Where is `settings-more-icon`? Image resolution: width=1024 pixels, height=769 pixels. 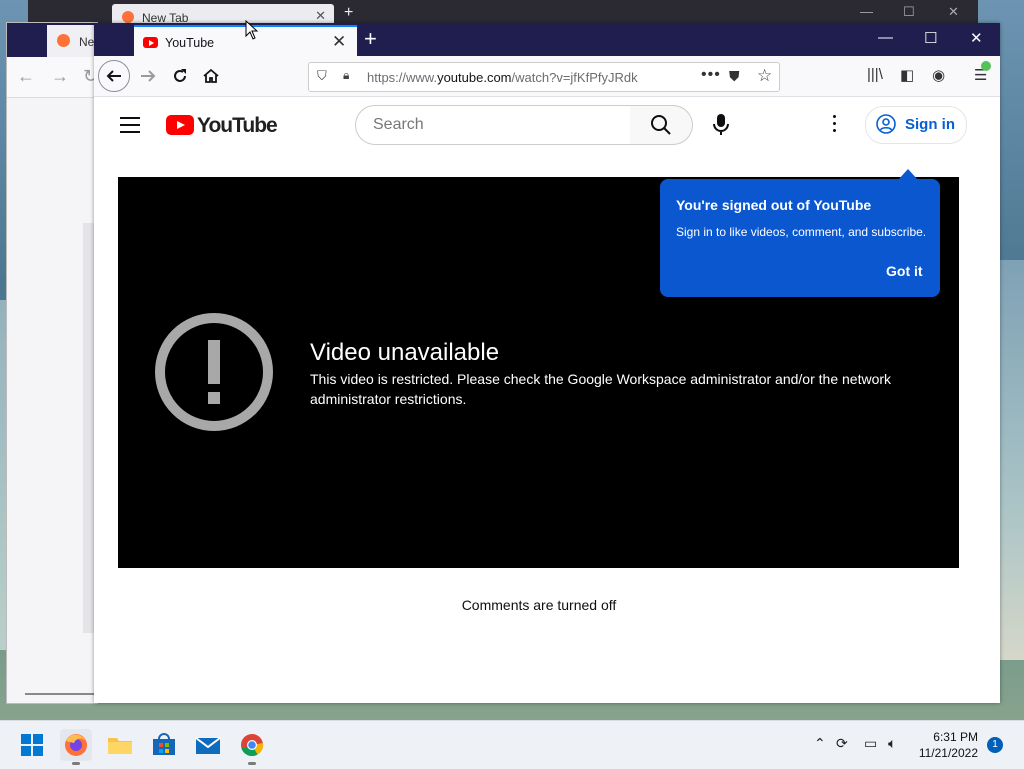
settings-more-icon is located at coordinates (835, 125).